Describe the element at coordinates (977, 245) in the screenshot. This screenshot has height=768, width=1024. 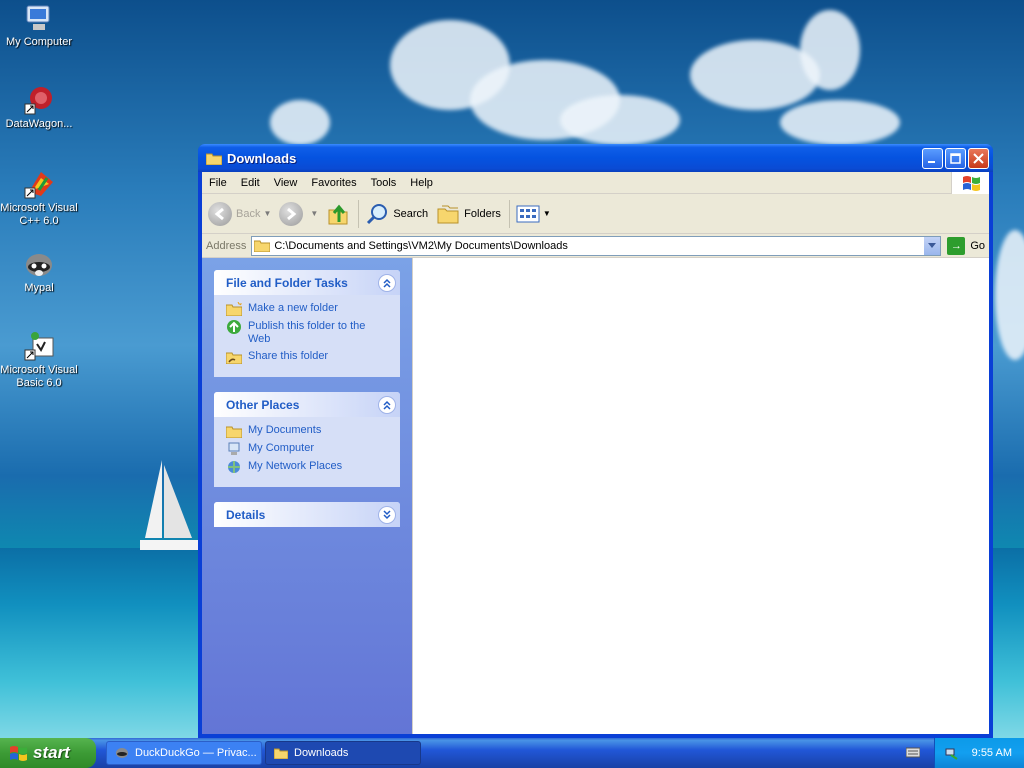
I see `go-label: Go` at that location.